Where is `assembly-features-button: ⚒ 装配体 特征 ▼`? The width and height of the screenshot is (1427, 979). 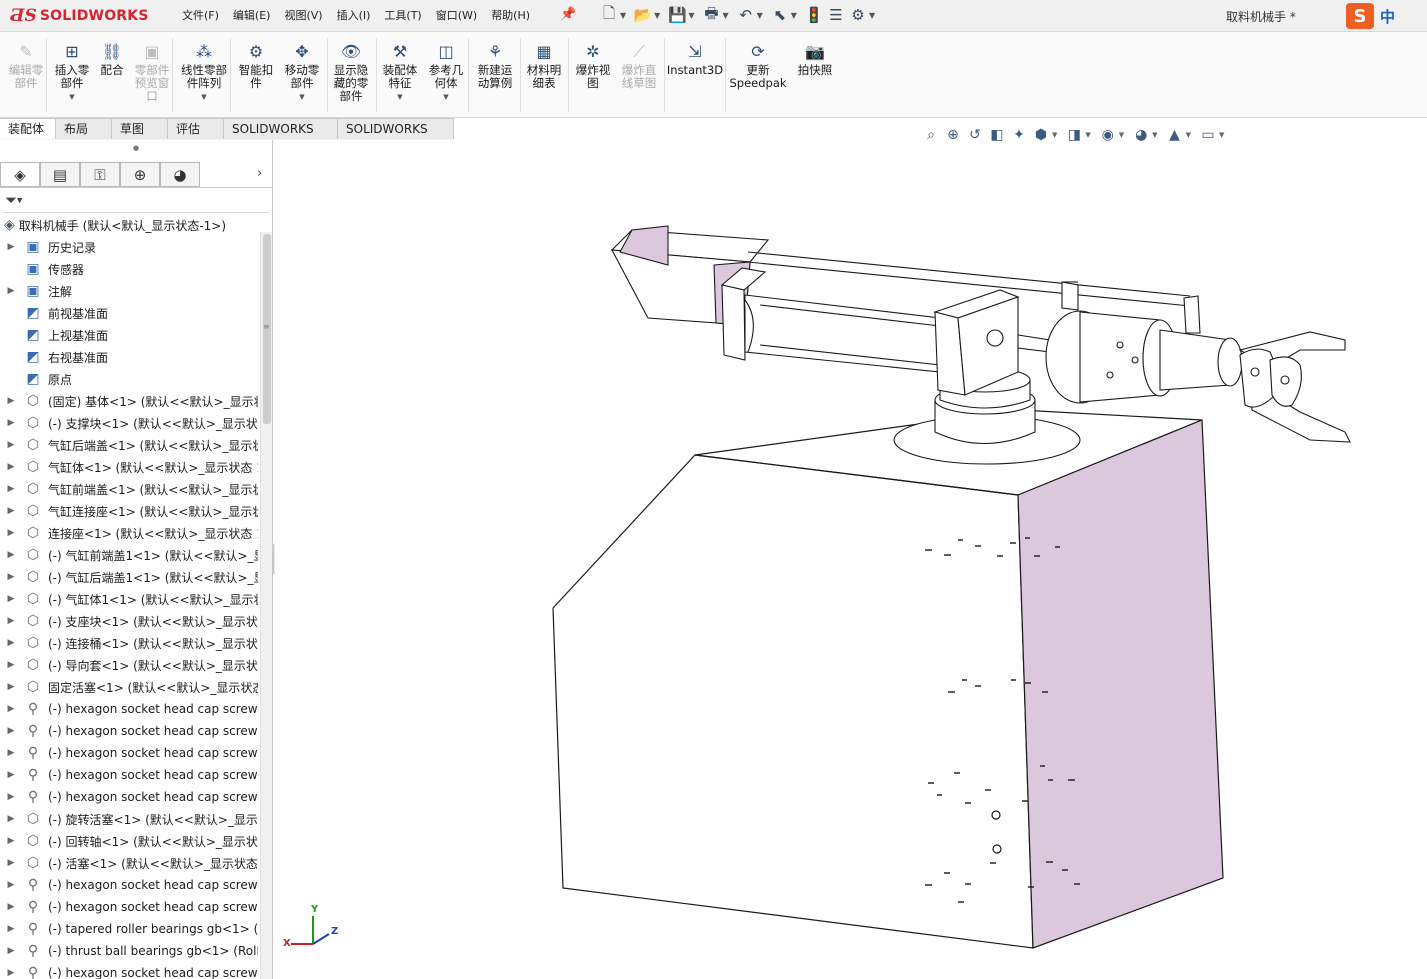 assembly-features-button: ⚒ 装配体 特征 ▼ is located at coordinates (400, 73).